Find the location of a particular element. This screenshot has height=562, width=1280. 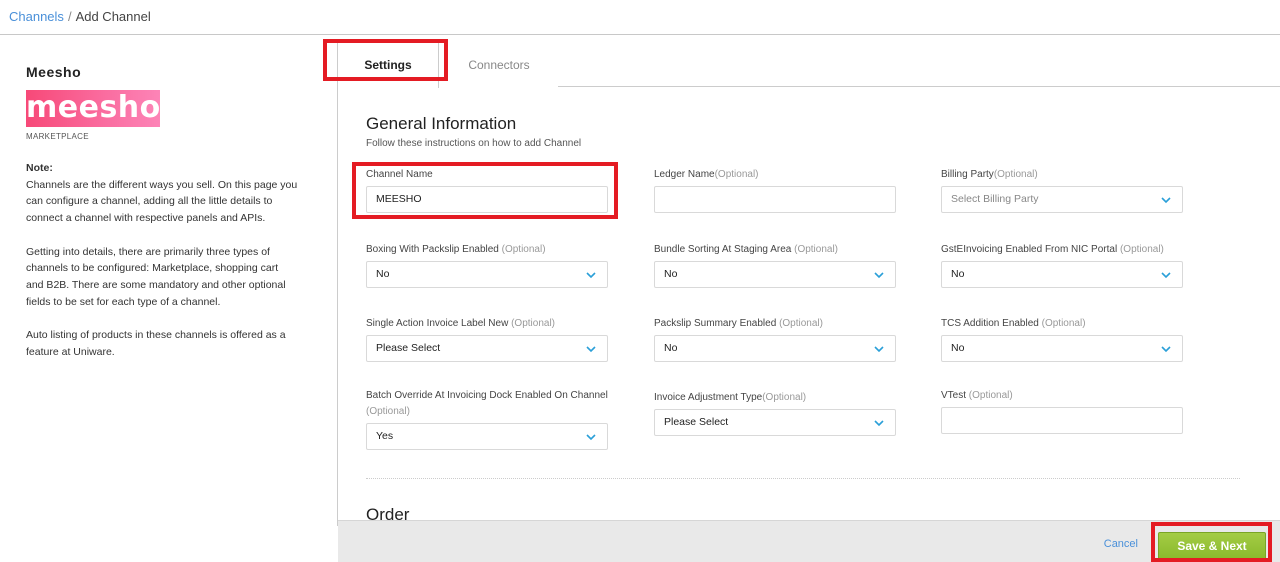

tab-connectors: Connectors is located at coordinates (499, 65).